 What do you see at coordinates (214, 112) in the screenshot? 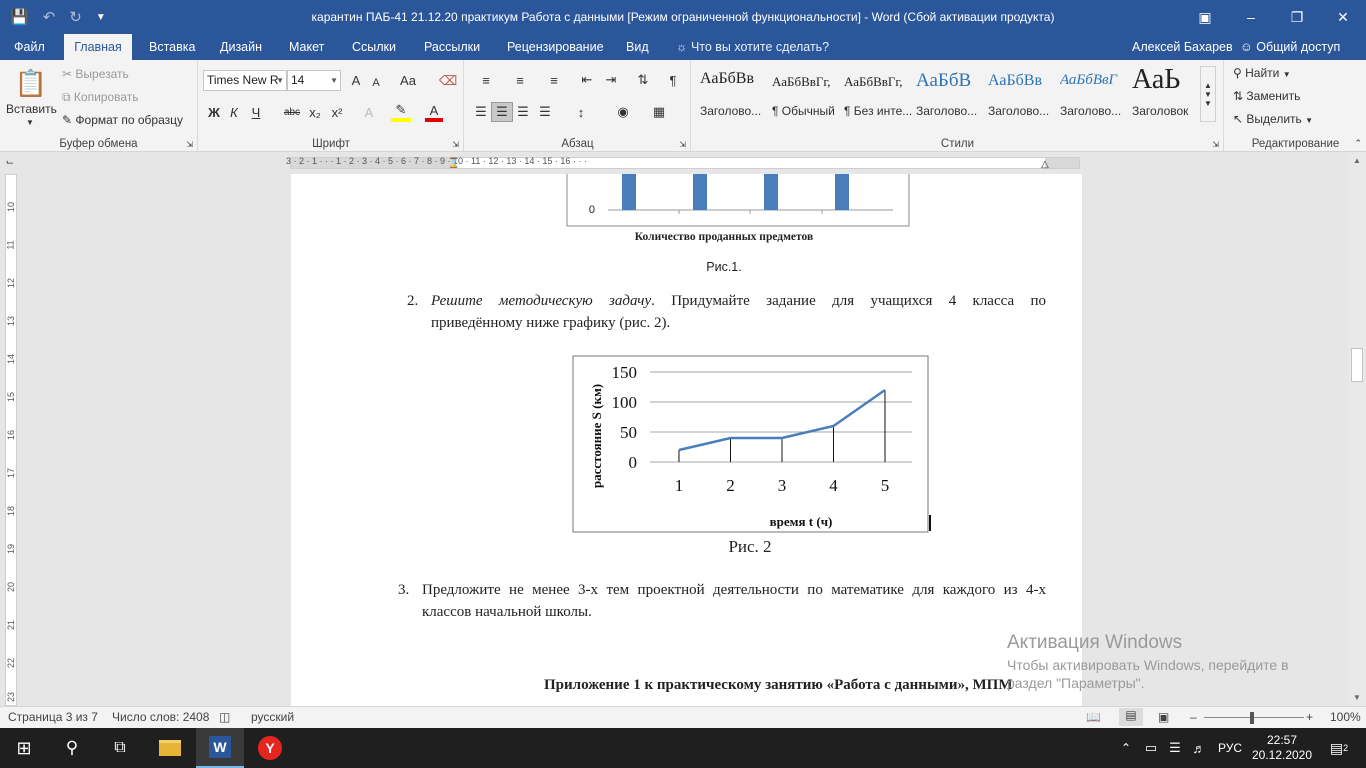
I see `bold-button: Ж` at bounding box center [214, 112].